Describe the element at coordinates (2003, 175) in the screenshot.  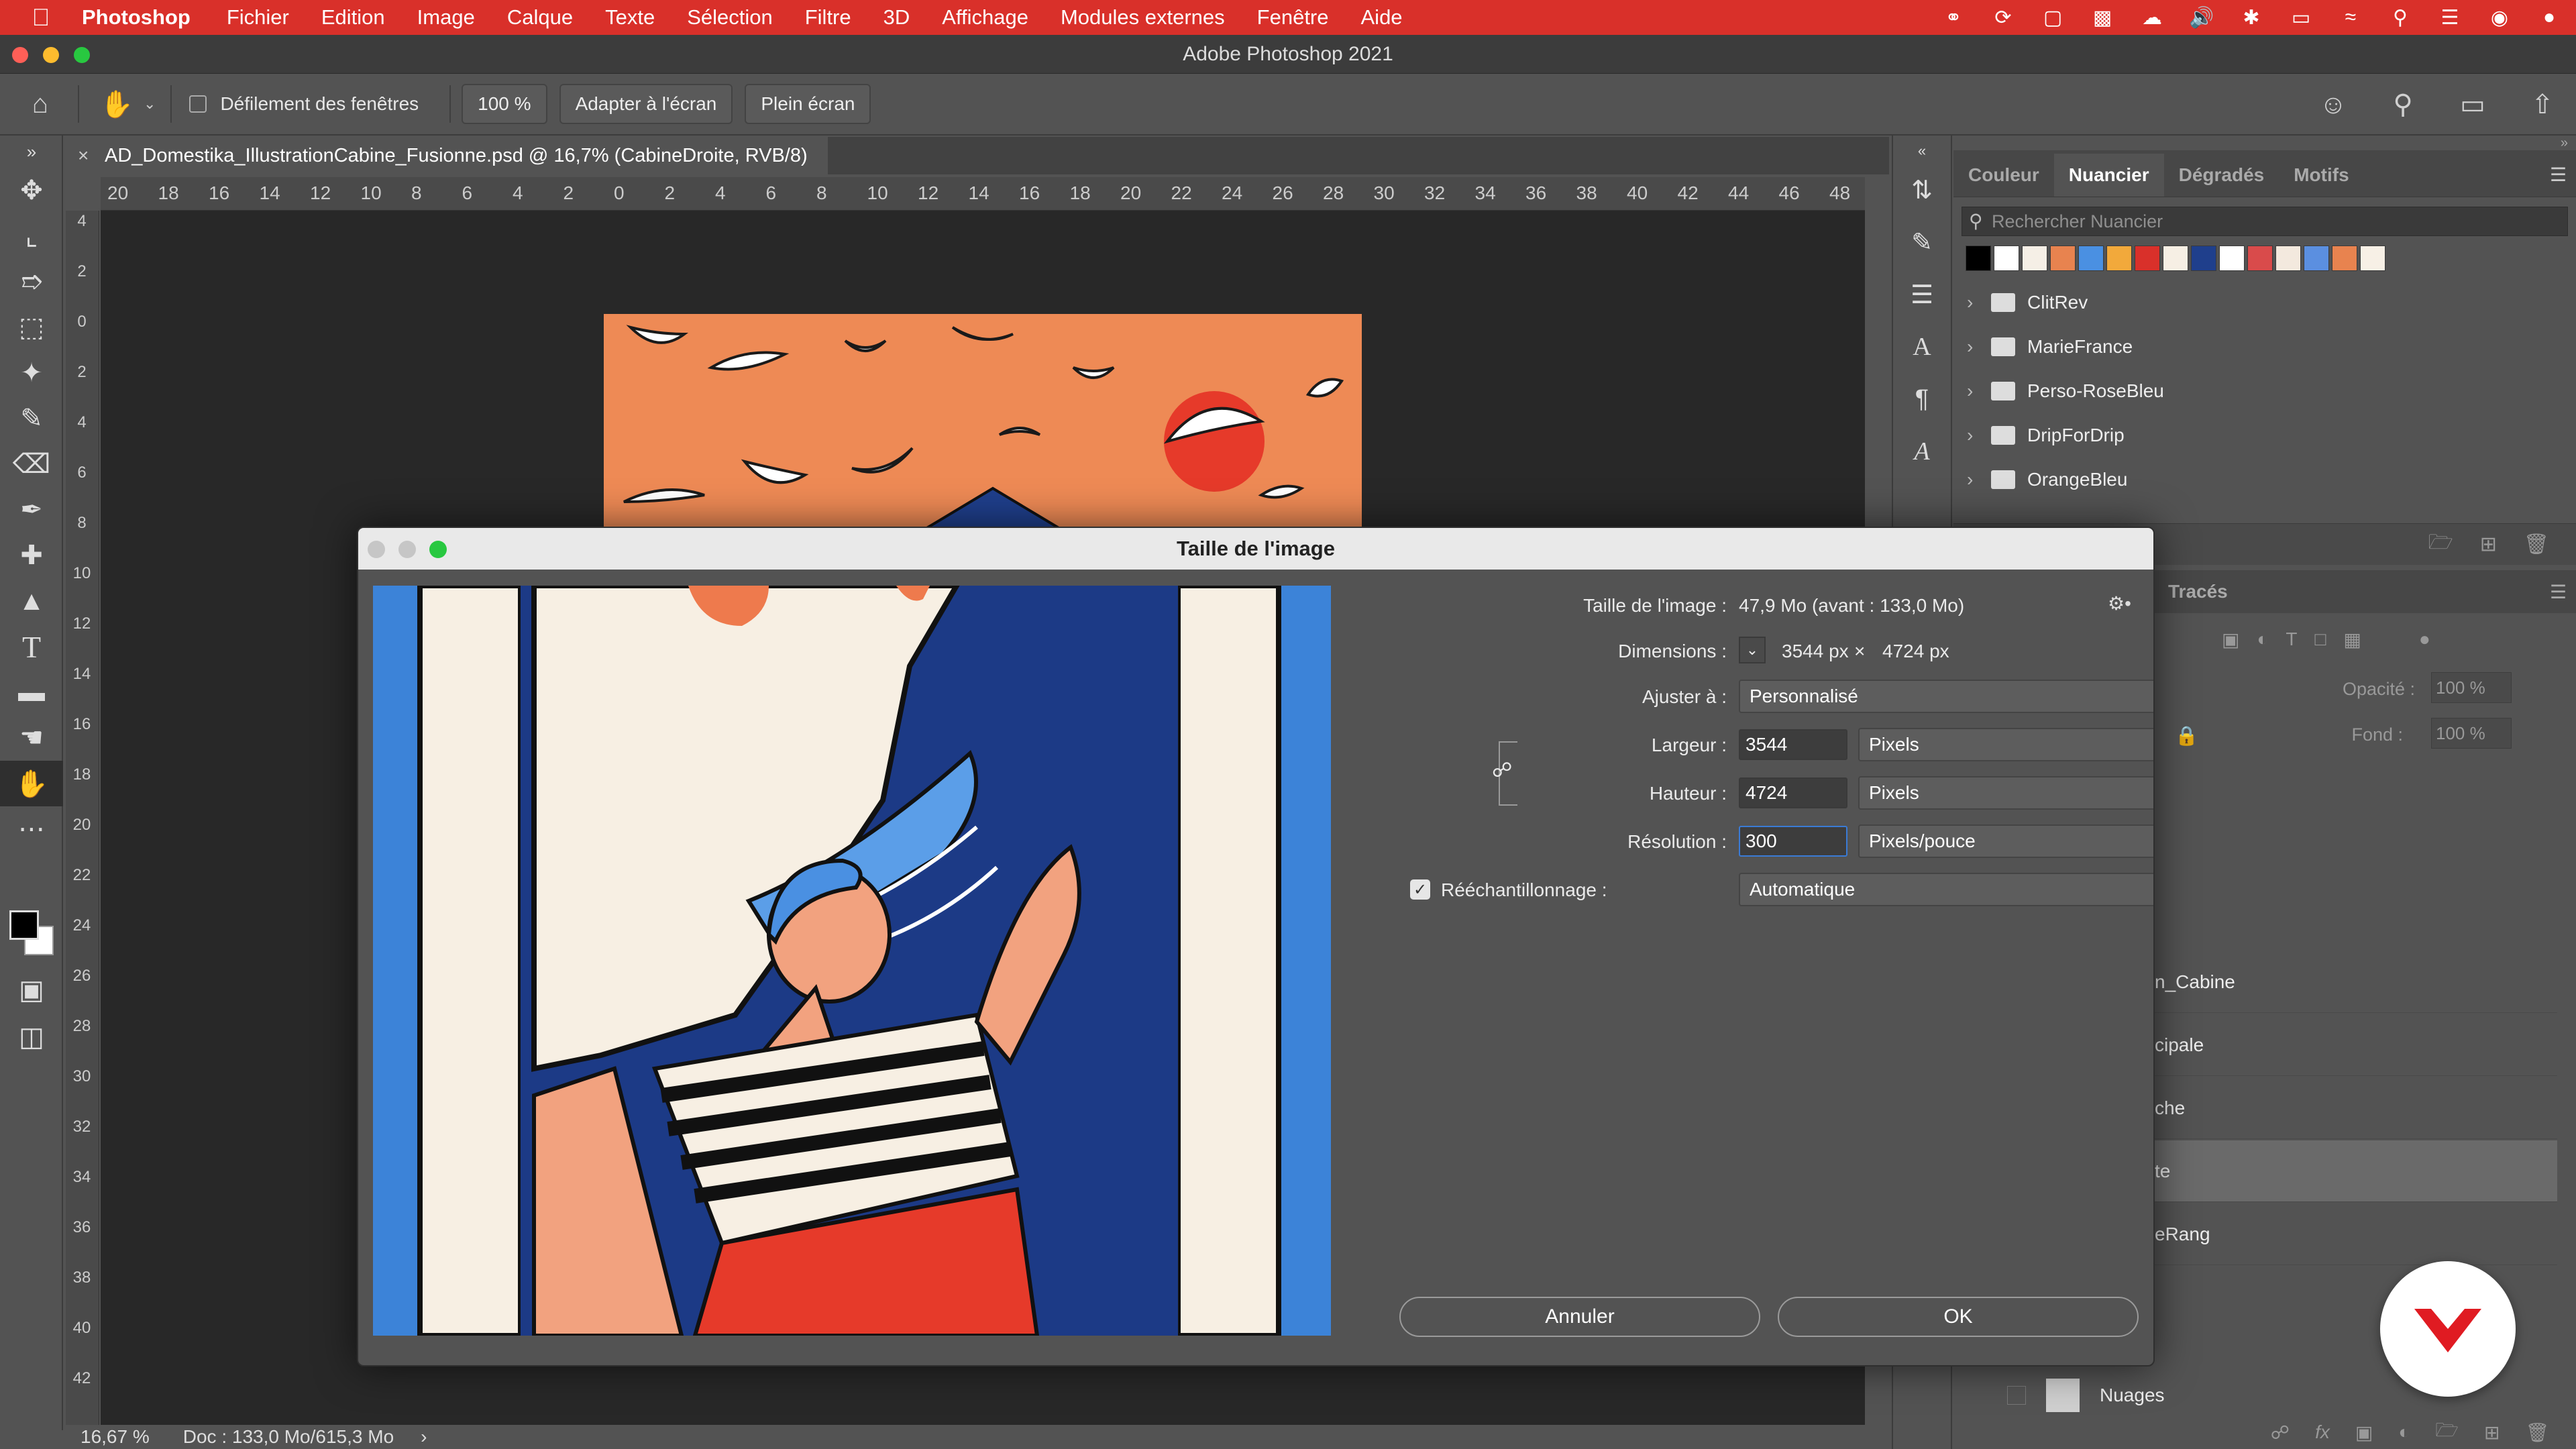
I see `tab-couleur: Couleur` at that location.